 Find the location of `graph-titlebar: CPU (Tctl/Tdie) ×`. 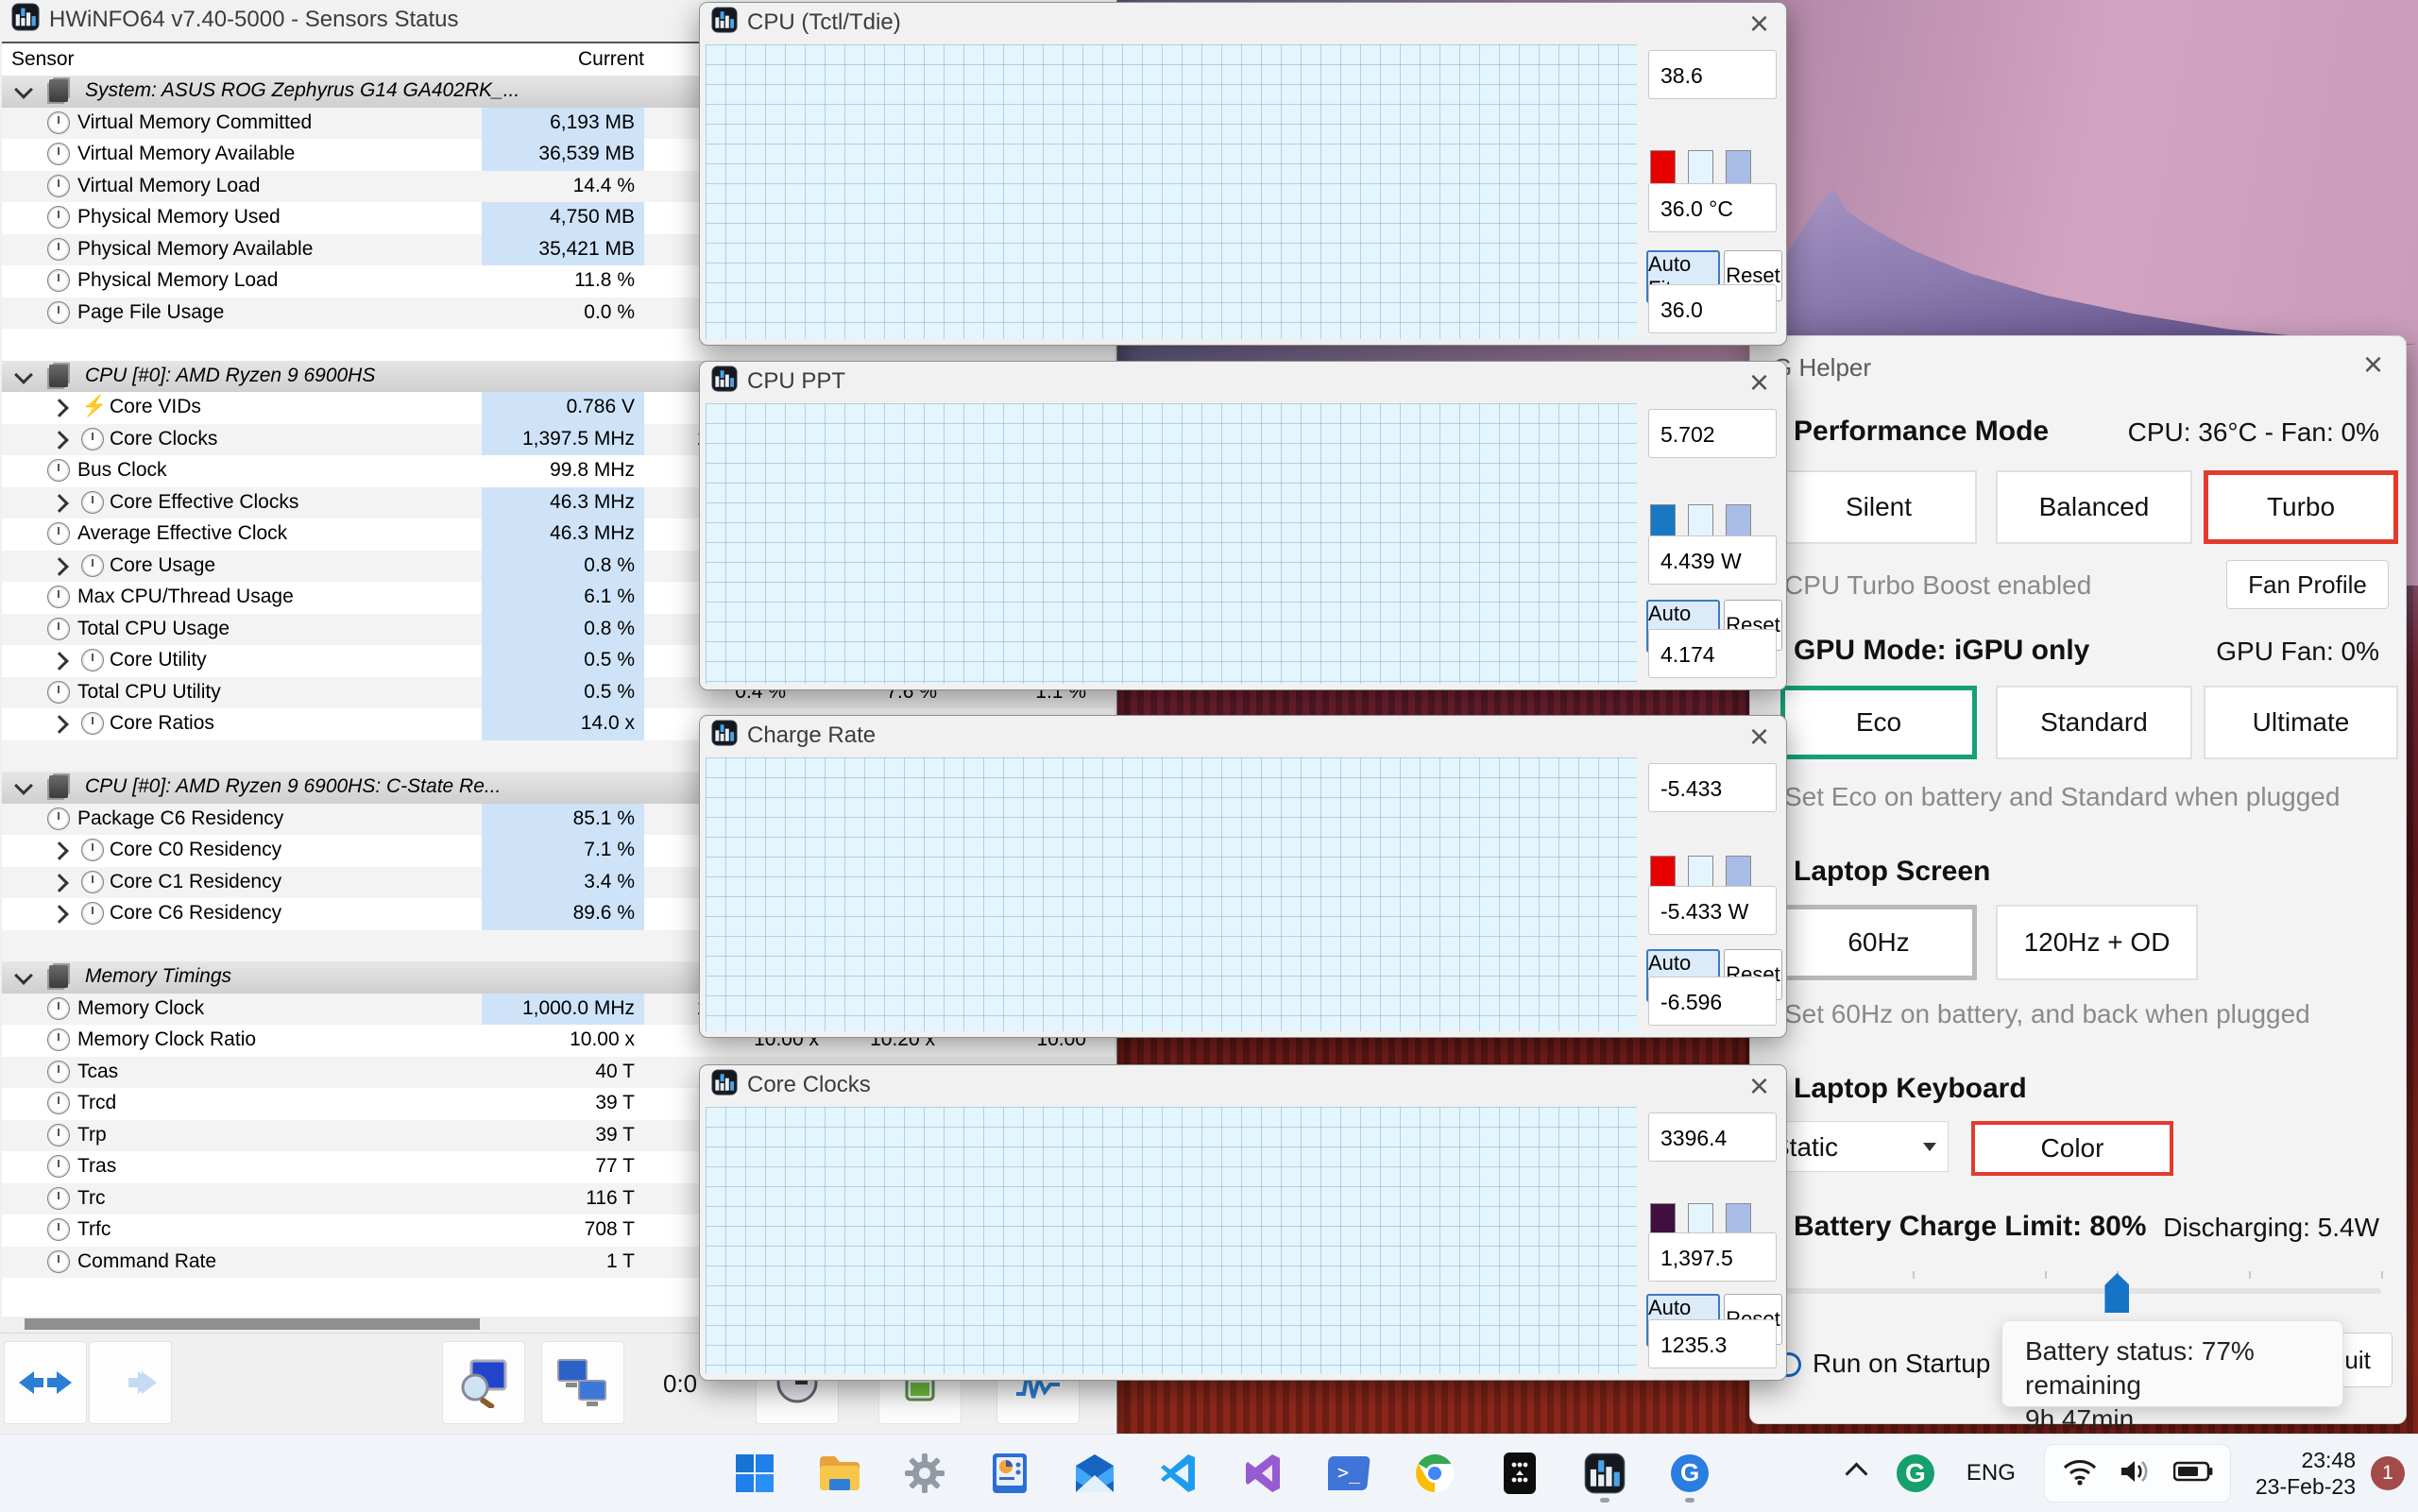

graph-titlebar: CPU (Tctl/Tdie) × is located at coordinates (1243, 134).